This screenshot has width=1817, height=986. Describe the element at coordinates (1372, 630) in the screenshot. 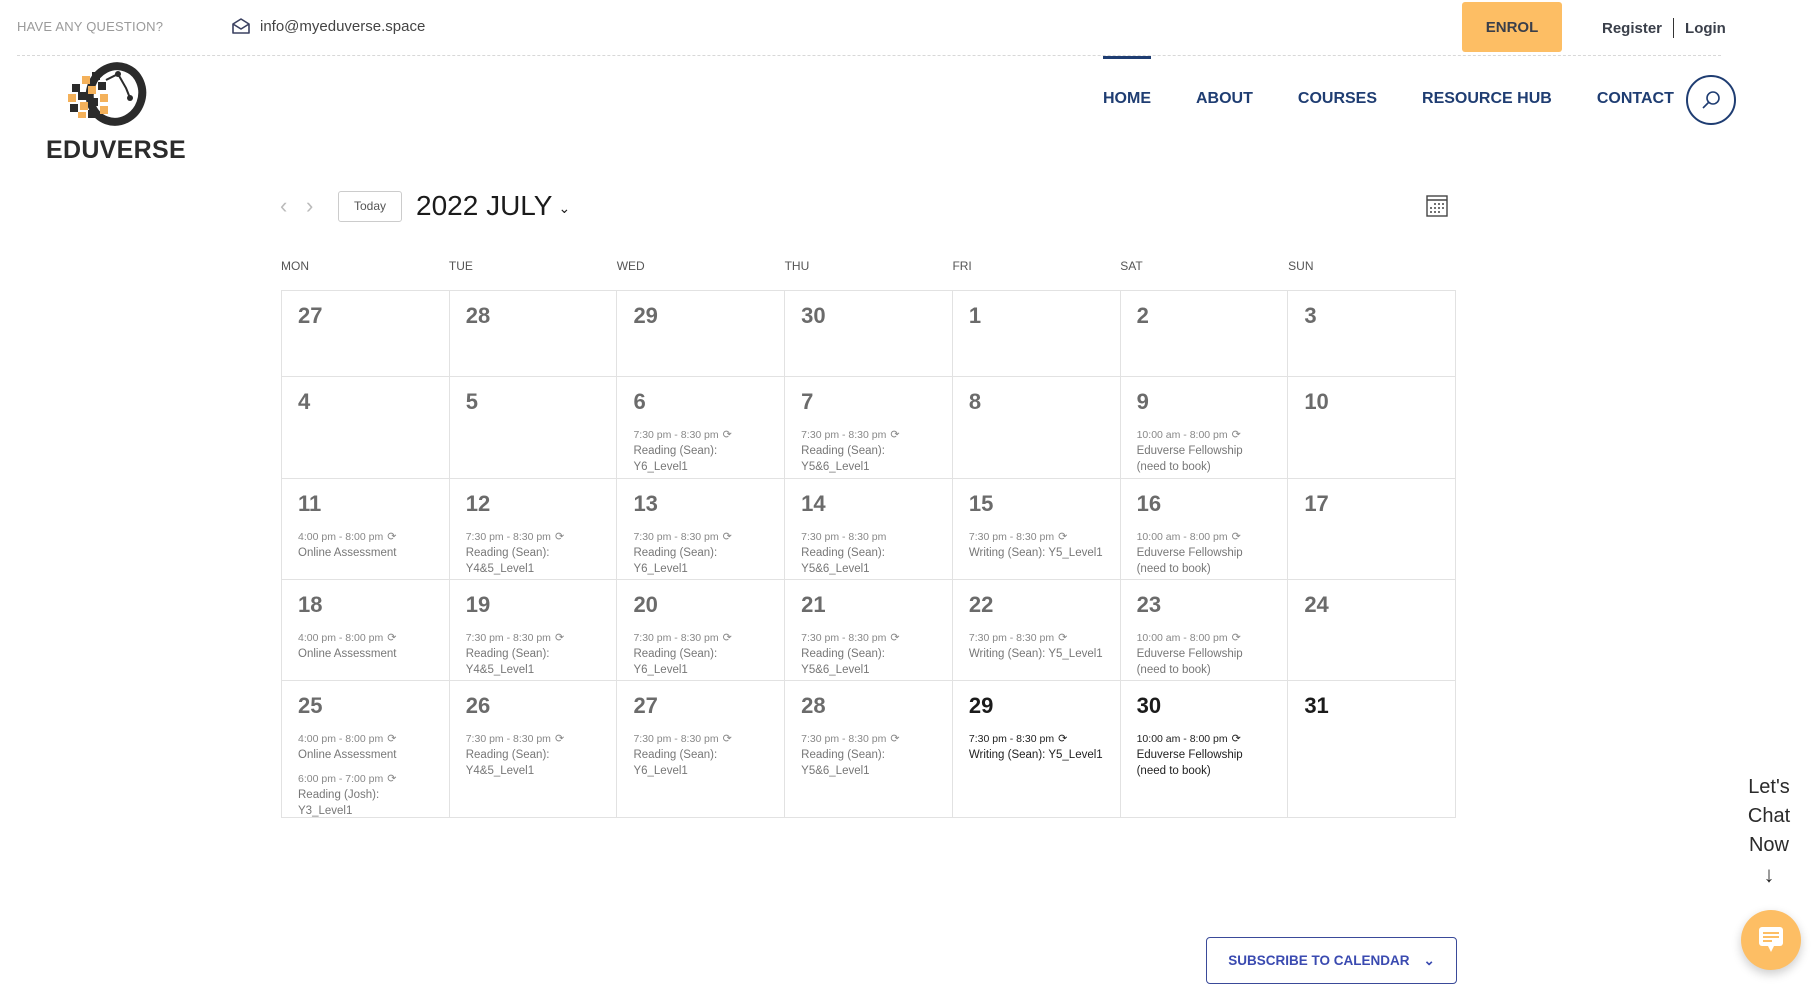

I see `day-cell: 24` at that location.